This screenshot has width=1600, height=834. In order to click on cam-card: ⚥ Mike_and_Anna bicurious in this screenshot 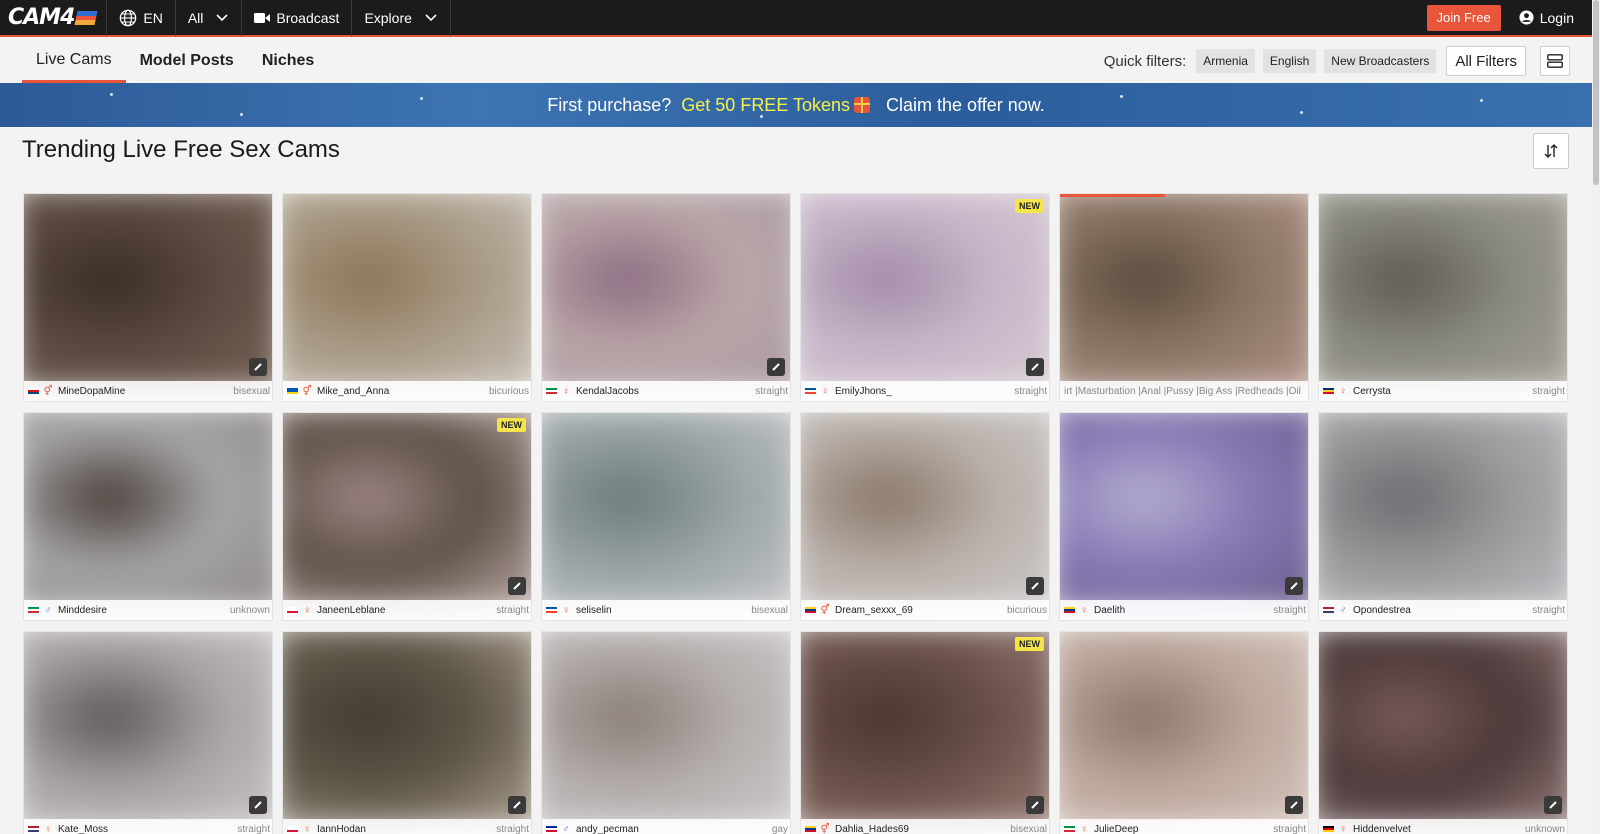, I will do `click(407, 297)`.